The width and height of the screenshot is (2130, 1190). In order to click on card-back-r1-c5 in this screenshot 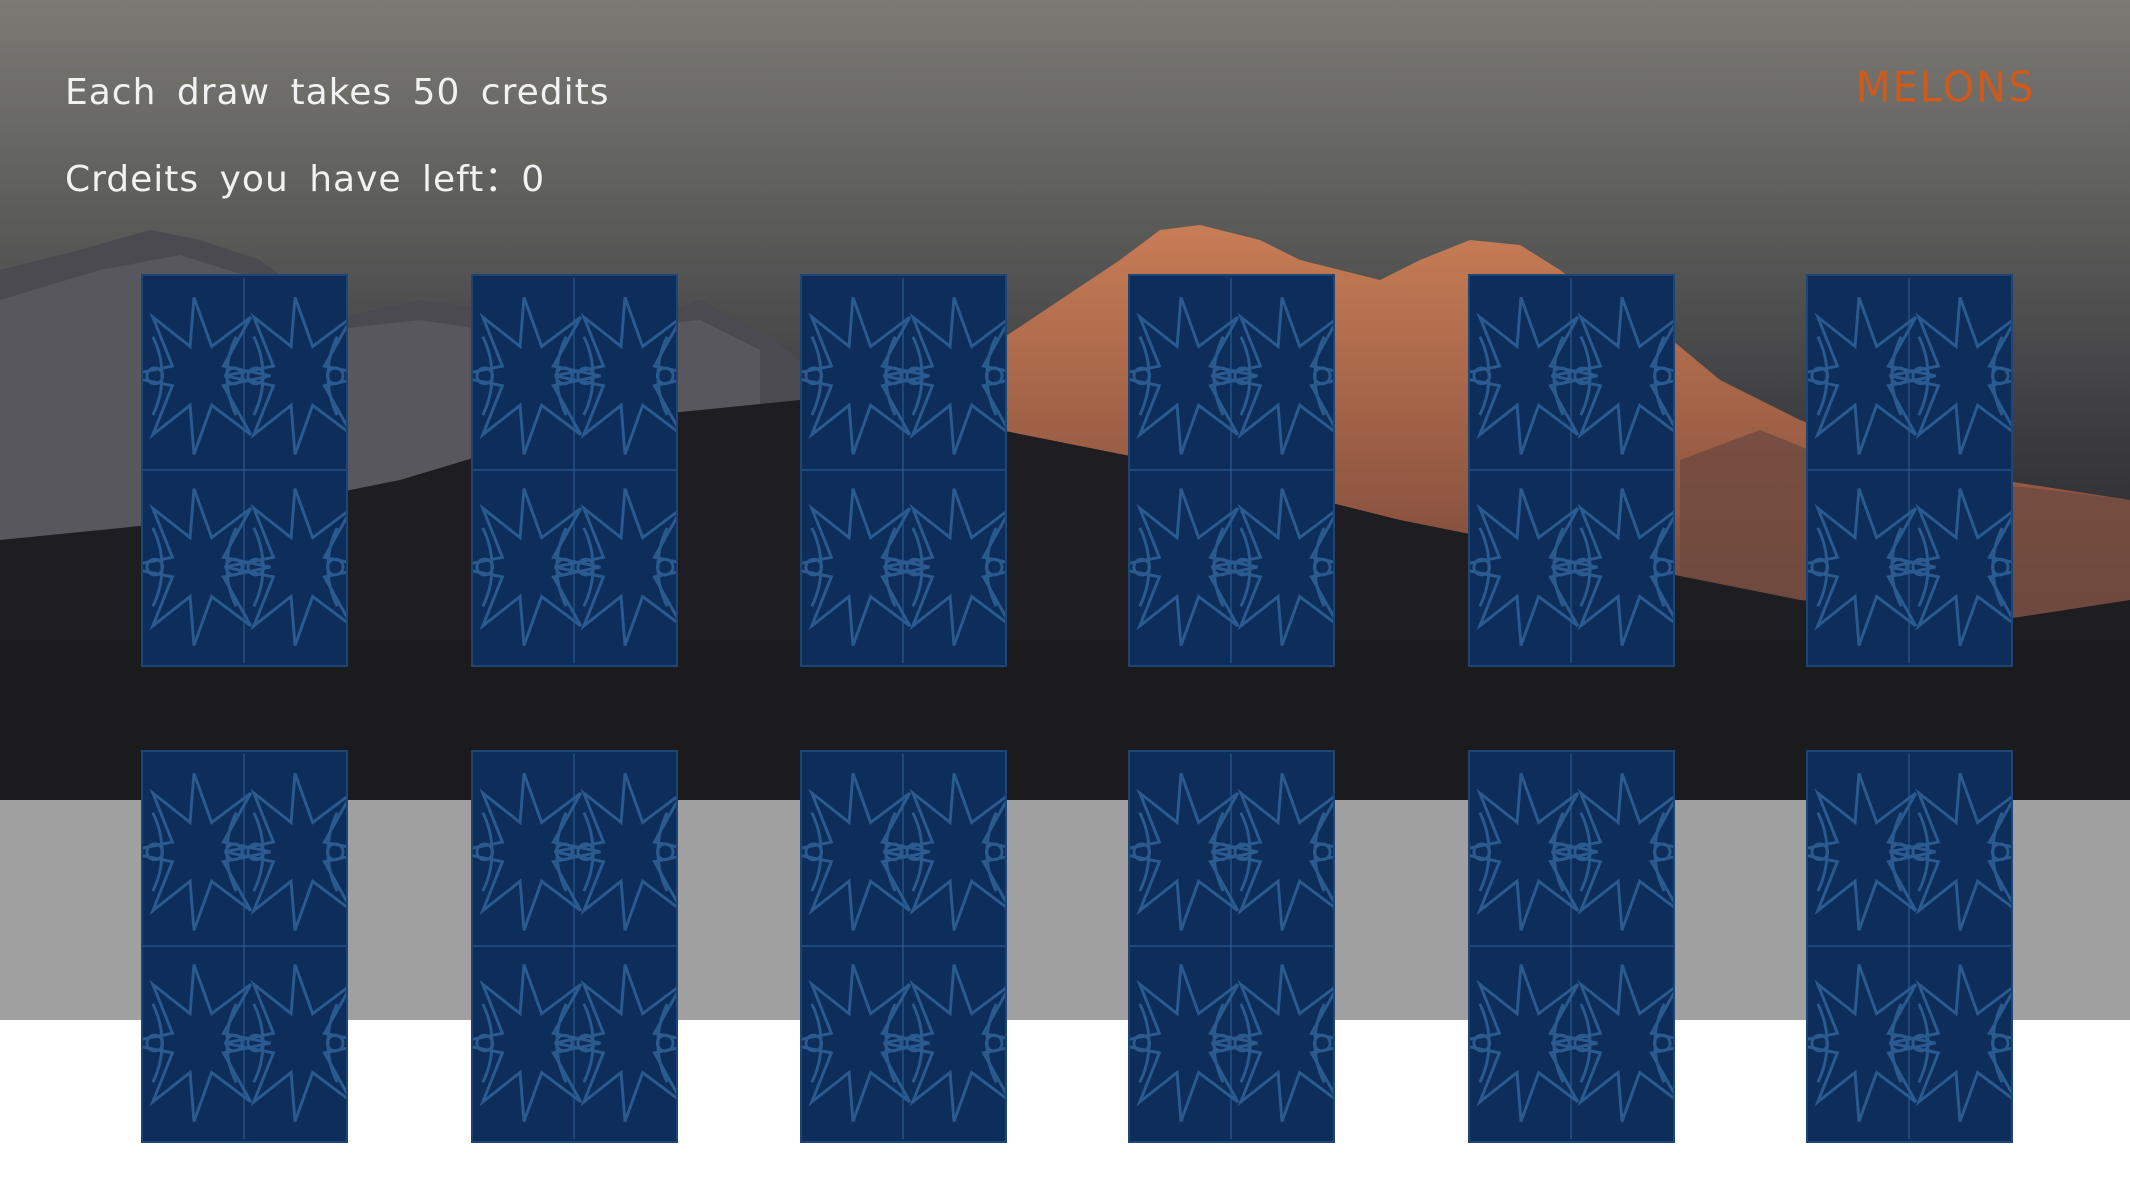, I will do `click(1571, 470)`.